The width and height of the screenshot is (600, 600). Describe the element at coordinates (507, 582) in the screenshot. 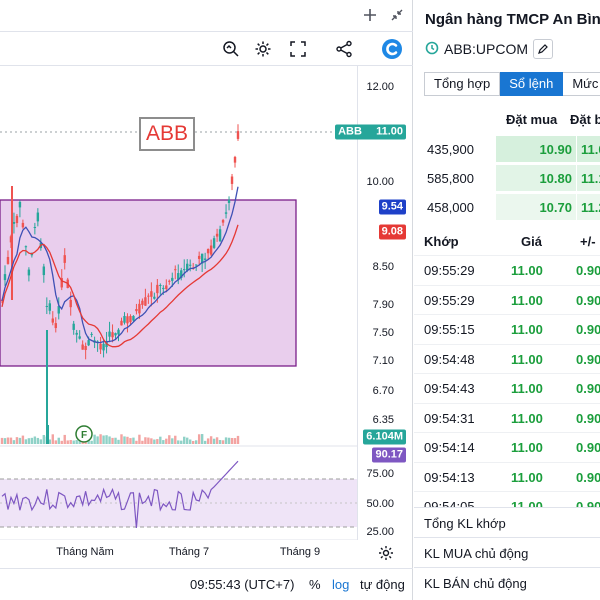

I see `summary-sell-volume: KL BÁN chủ động` at that location.